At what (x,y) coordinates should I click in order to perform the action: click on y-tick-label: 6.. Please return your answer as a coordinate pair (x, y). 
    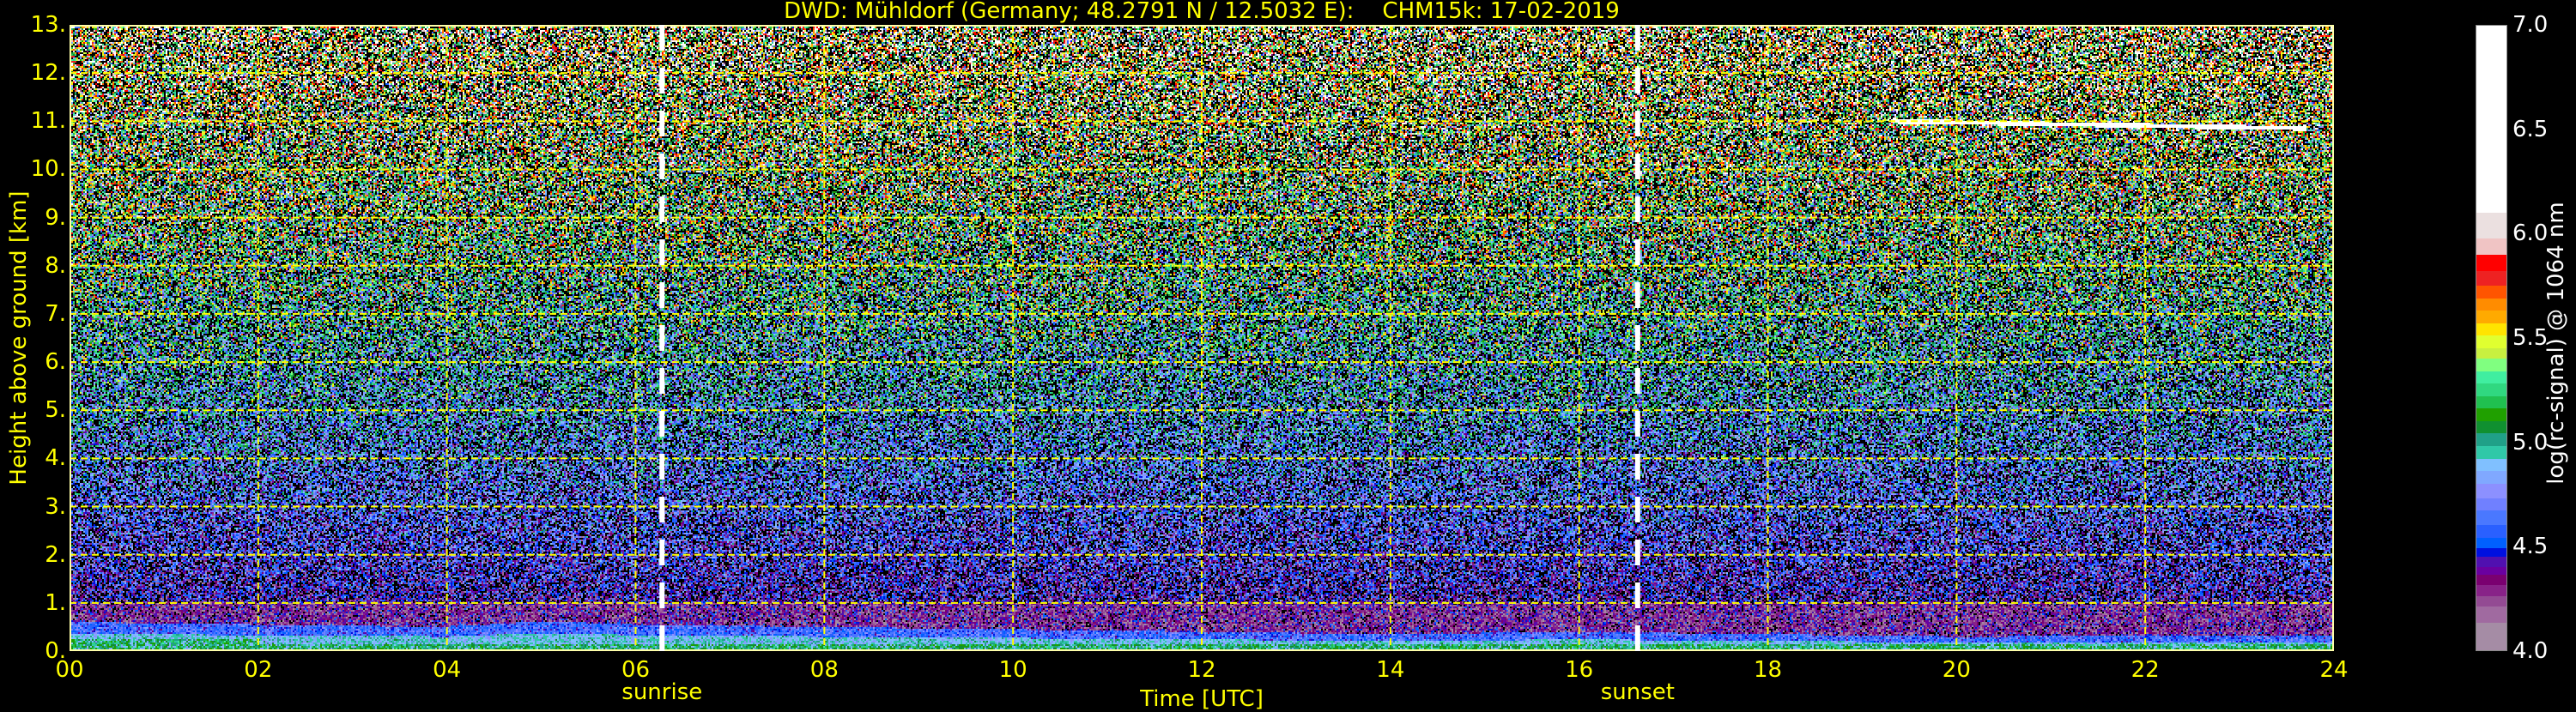
    Looking at the image, I should click on (55, 362).